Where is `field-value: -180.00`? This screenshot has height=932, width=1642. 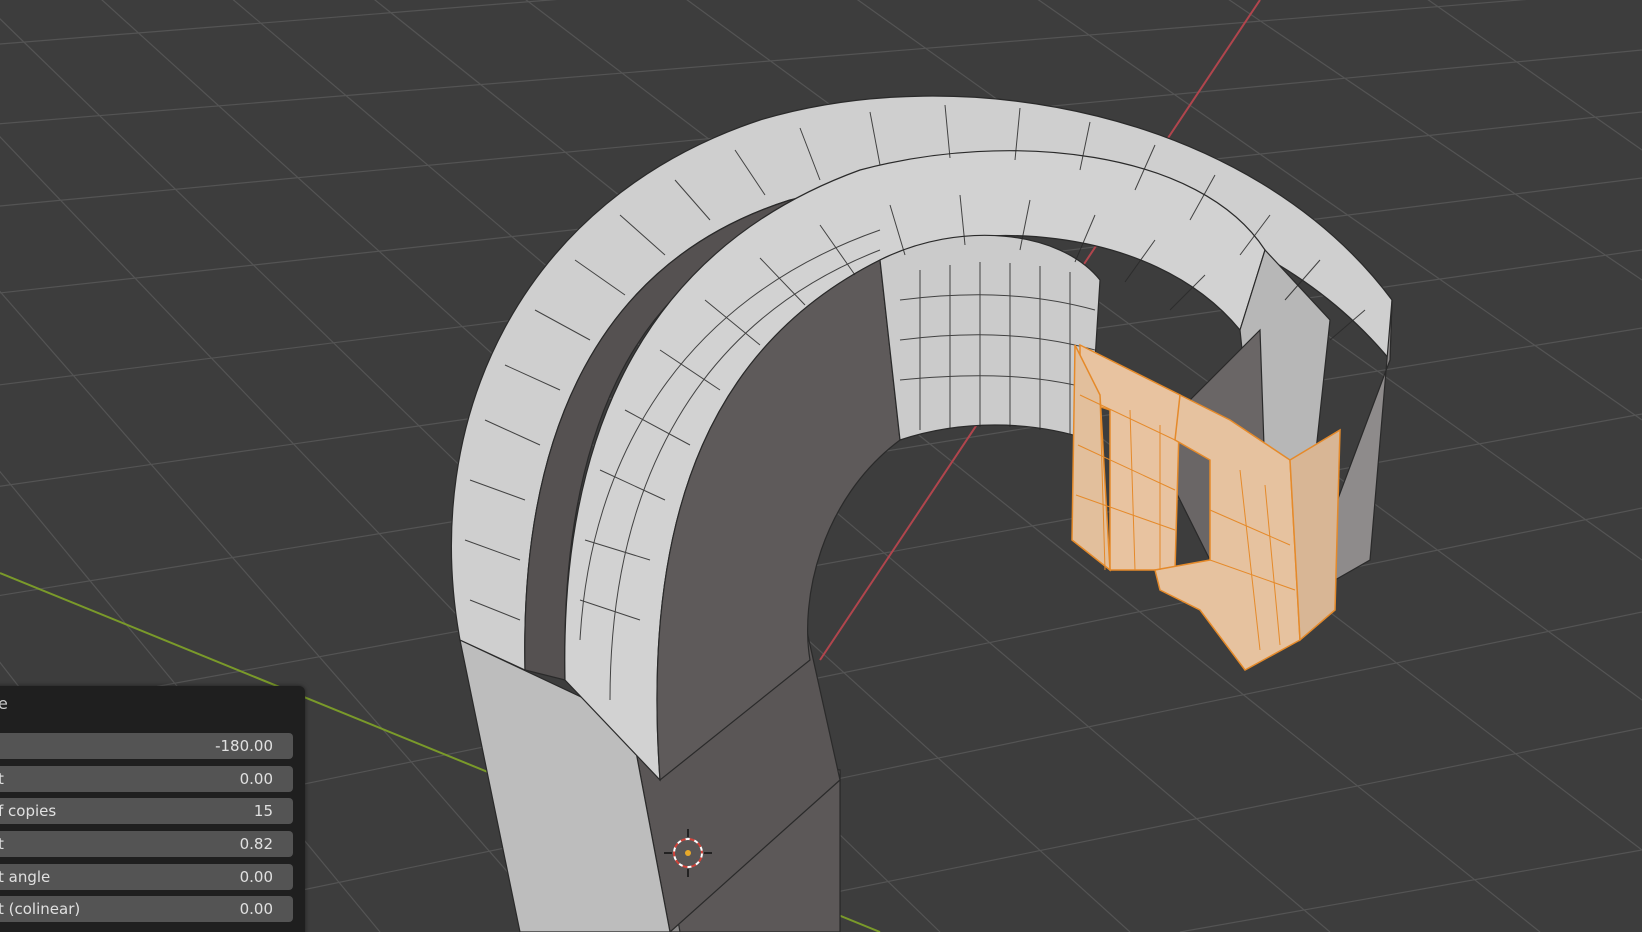
field-value: -180.00 is located at coordinates (244, 746).